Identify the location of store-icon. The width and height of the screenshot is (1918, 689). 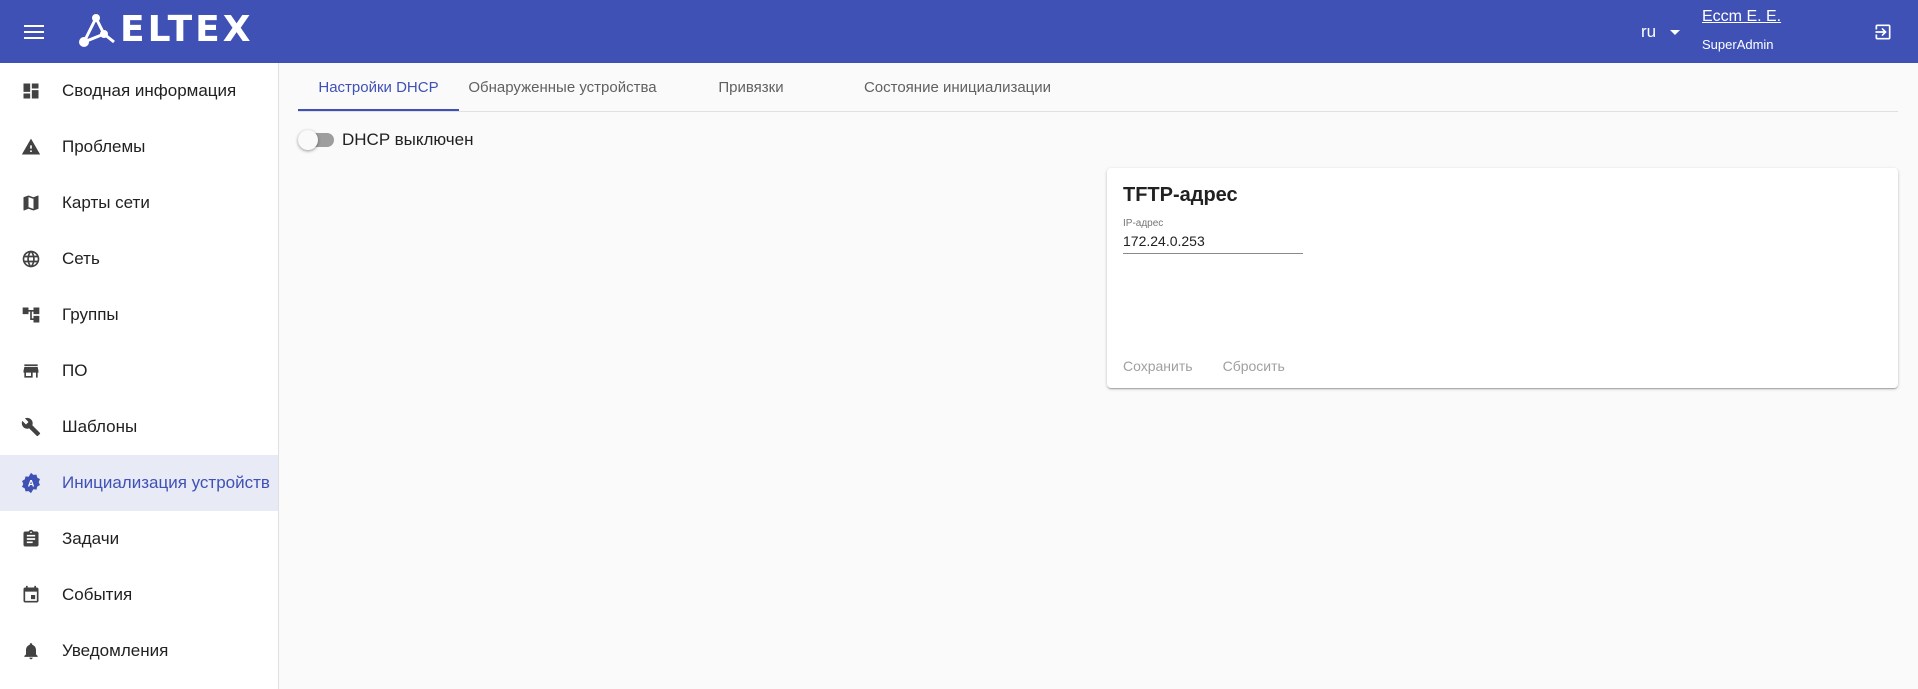
(31, 371).